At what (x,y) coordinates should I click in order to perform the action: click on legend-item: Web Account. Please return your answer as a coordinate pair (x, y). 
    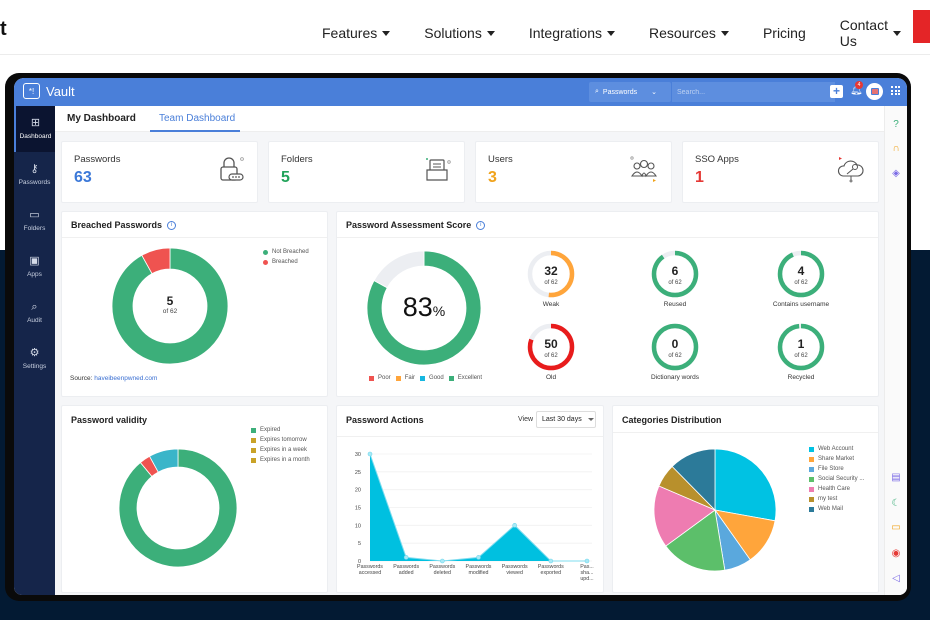
    Looking at the image, I should click on (836, 449).